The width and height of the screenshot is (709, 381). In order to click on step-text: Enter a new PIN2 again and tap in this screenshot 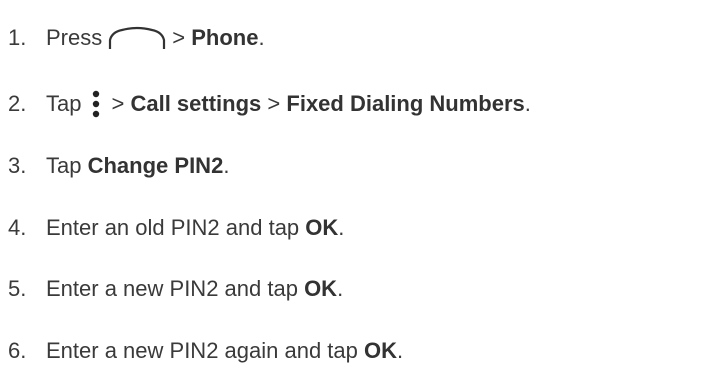, I will do `click(202, 350)`.